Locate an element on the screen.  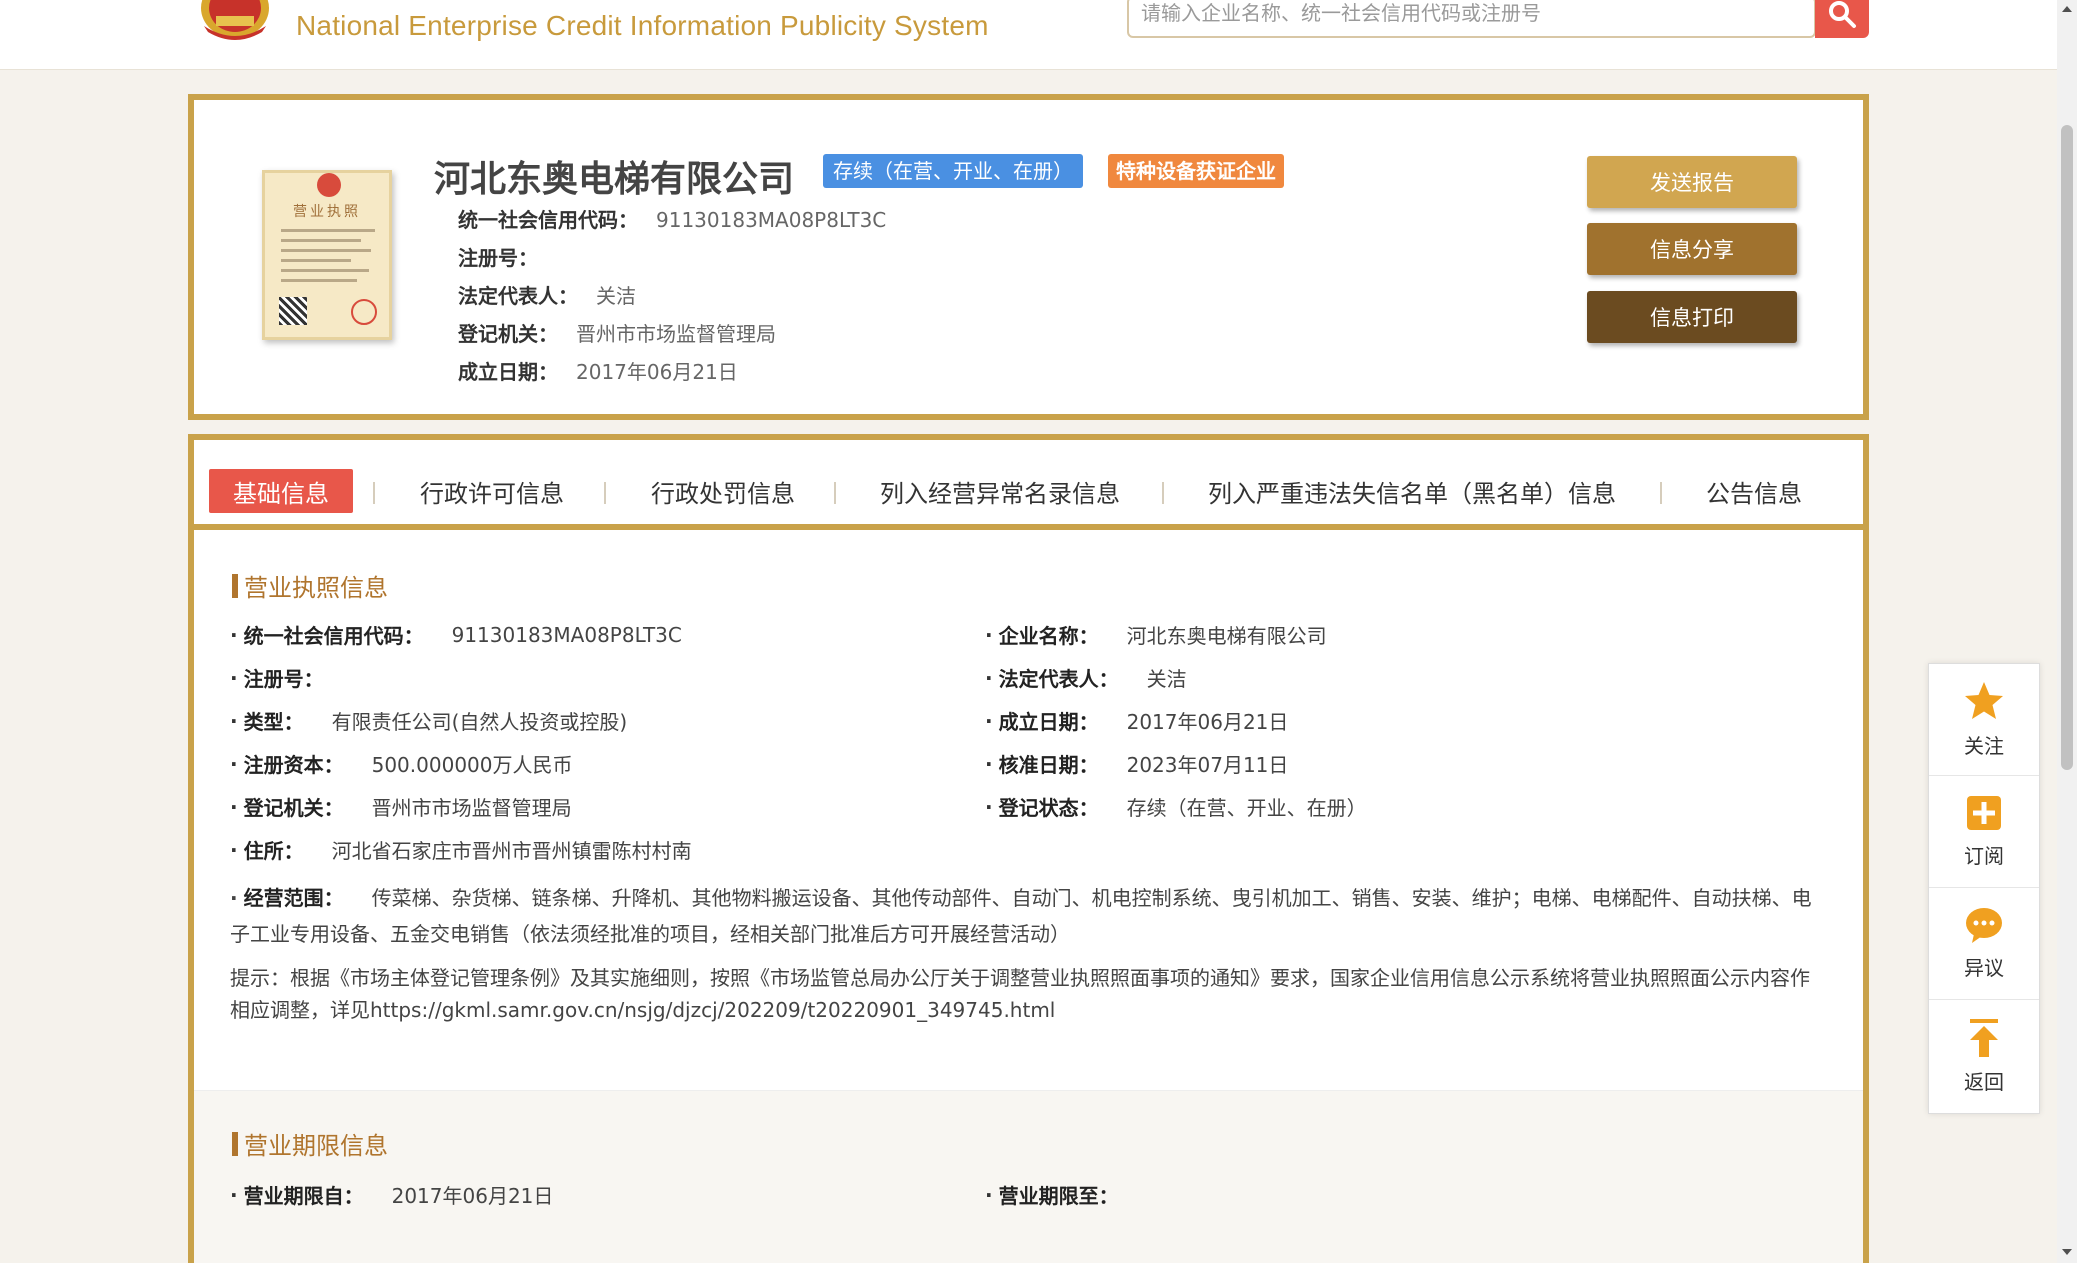
card-row-value: 2017年06月21日 is located at coordinates (657, 372).